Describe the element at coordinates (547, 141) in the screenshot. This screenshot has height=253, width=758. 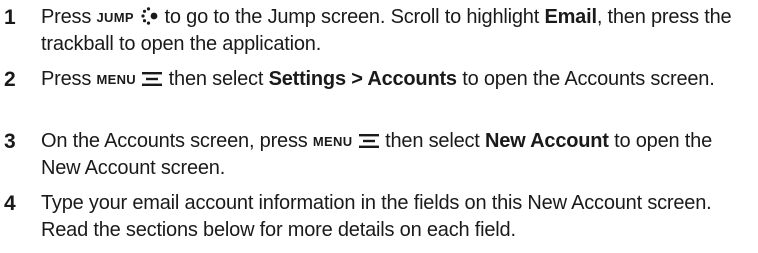
I see `step-bold-term: New Account` at that location.